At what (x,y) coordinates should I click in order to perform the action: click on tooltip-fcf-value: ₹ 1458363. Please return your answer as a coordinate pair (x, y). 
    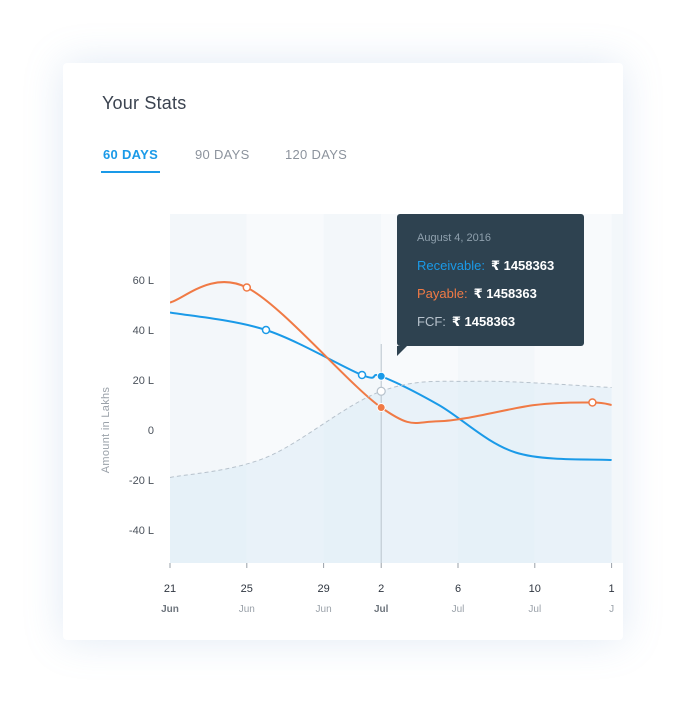
    Looking at the image, I should click on (483, 321).